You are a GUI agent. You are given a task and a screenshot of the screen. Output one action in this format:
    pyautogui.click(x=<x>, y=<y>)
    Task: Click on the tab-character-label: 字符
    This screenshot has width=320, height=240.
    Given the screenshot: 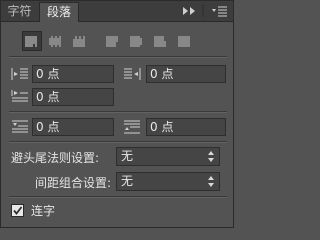 What is the action you would take?
    pyautogui.click(x=19, y=11)
    